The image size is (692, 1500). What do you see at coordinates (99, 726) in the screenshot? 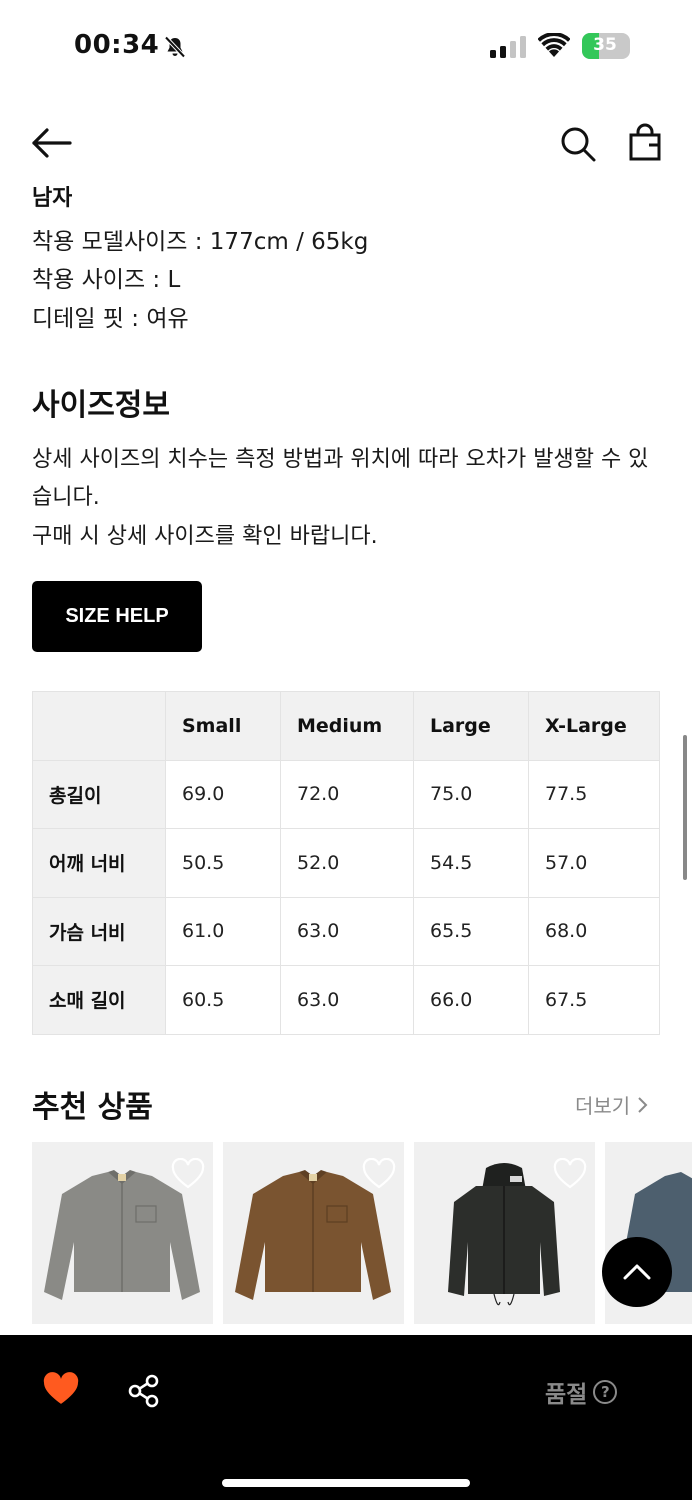
I see `table-header-corner` at bounding box center [99, 726].